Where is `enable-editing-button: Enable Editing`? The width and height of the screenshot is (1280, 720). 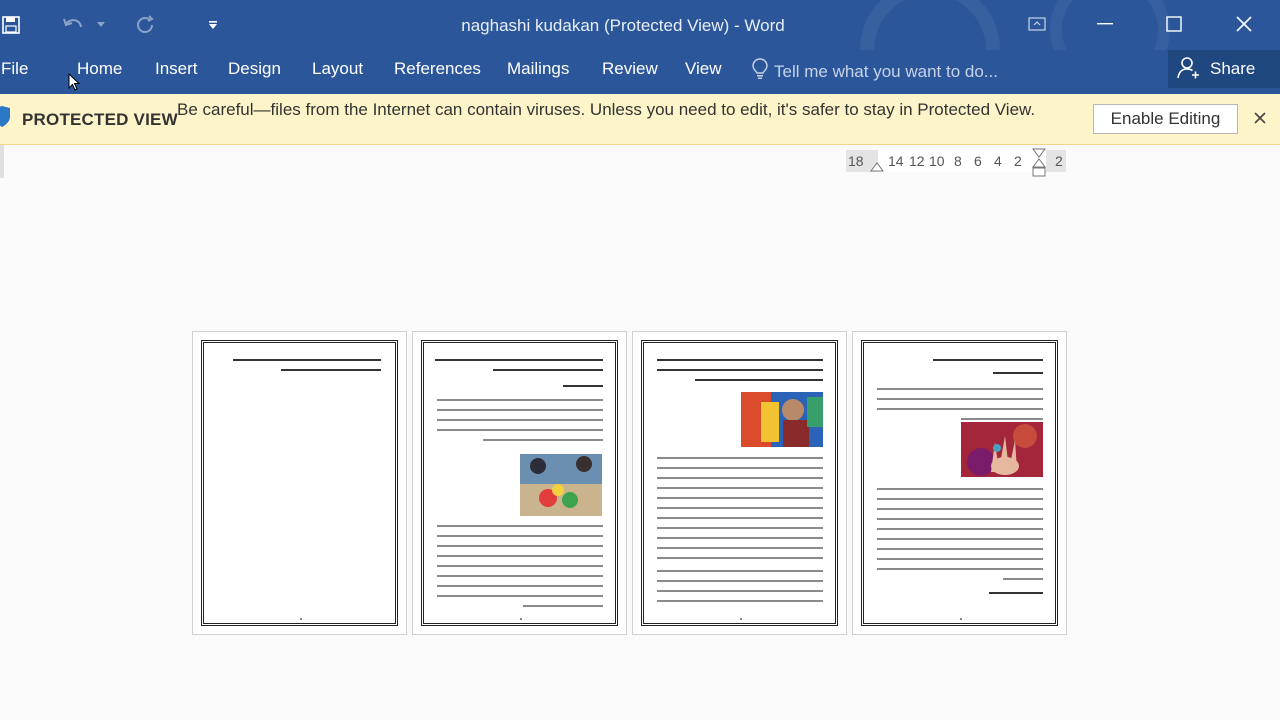 enable-editing-button: Enable Editing is located at coordinates (1165, 119).